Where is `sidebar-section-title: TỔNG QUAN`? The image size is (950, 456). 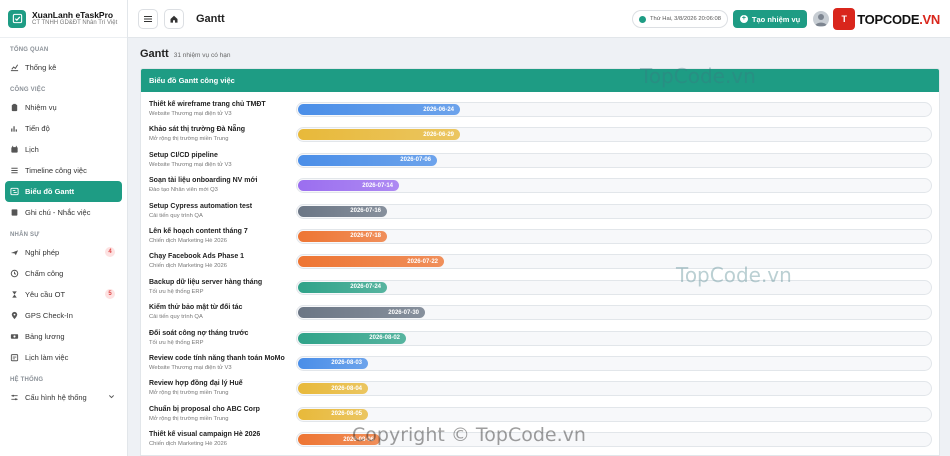
sidebar-section-title: TỔNG QUAN is located at coordinates (29, 50).